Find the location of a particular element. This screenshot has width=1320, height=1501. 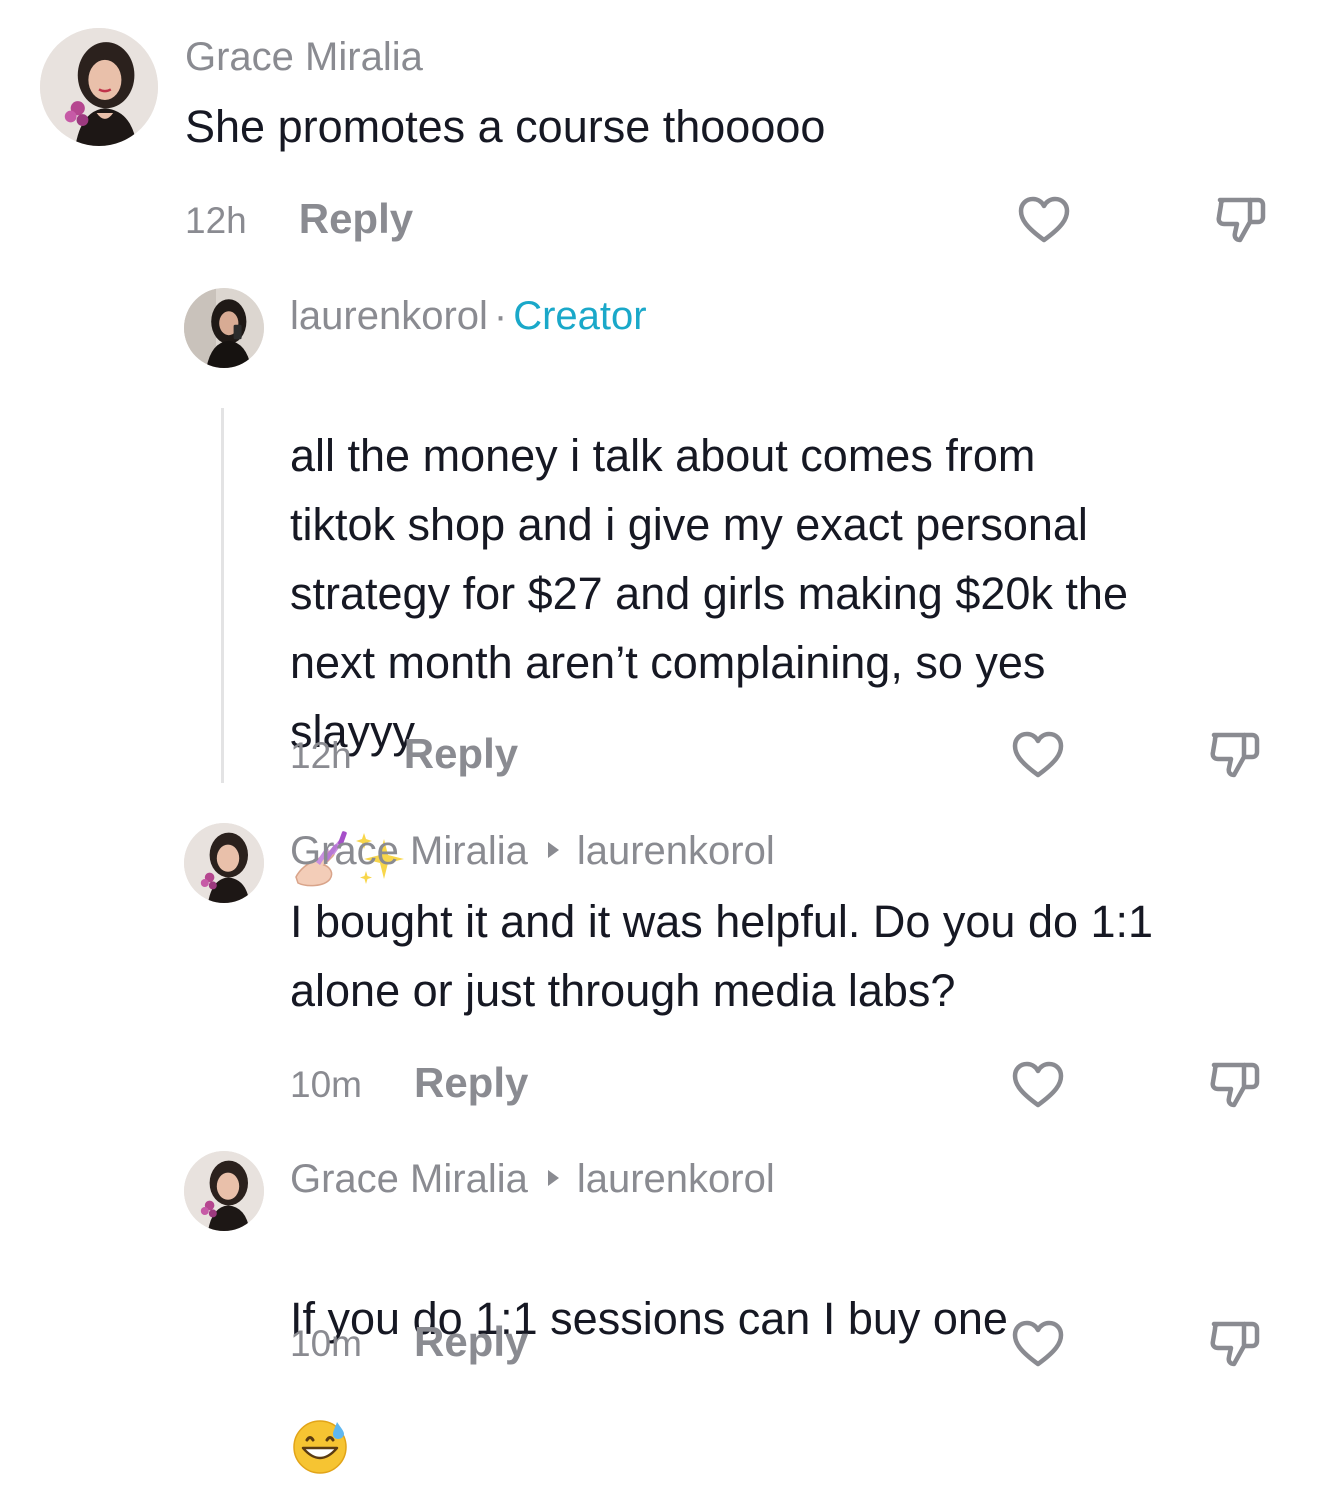

username-text: laurenkorol is located at coordinates (389, 316).